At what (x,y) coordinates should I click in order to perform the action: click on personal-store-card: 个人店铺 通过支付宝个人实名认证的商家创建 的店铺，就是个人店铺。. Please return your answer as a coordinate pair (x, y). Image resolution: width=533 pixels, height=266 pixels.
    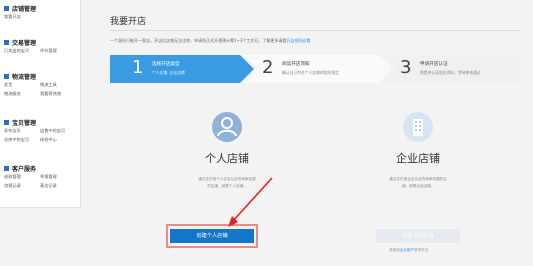
    Looking at the image, I should click on (227, 151).